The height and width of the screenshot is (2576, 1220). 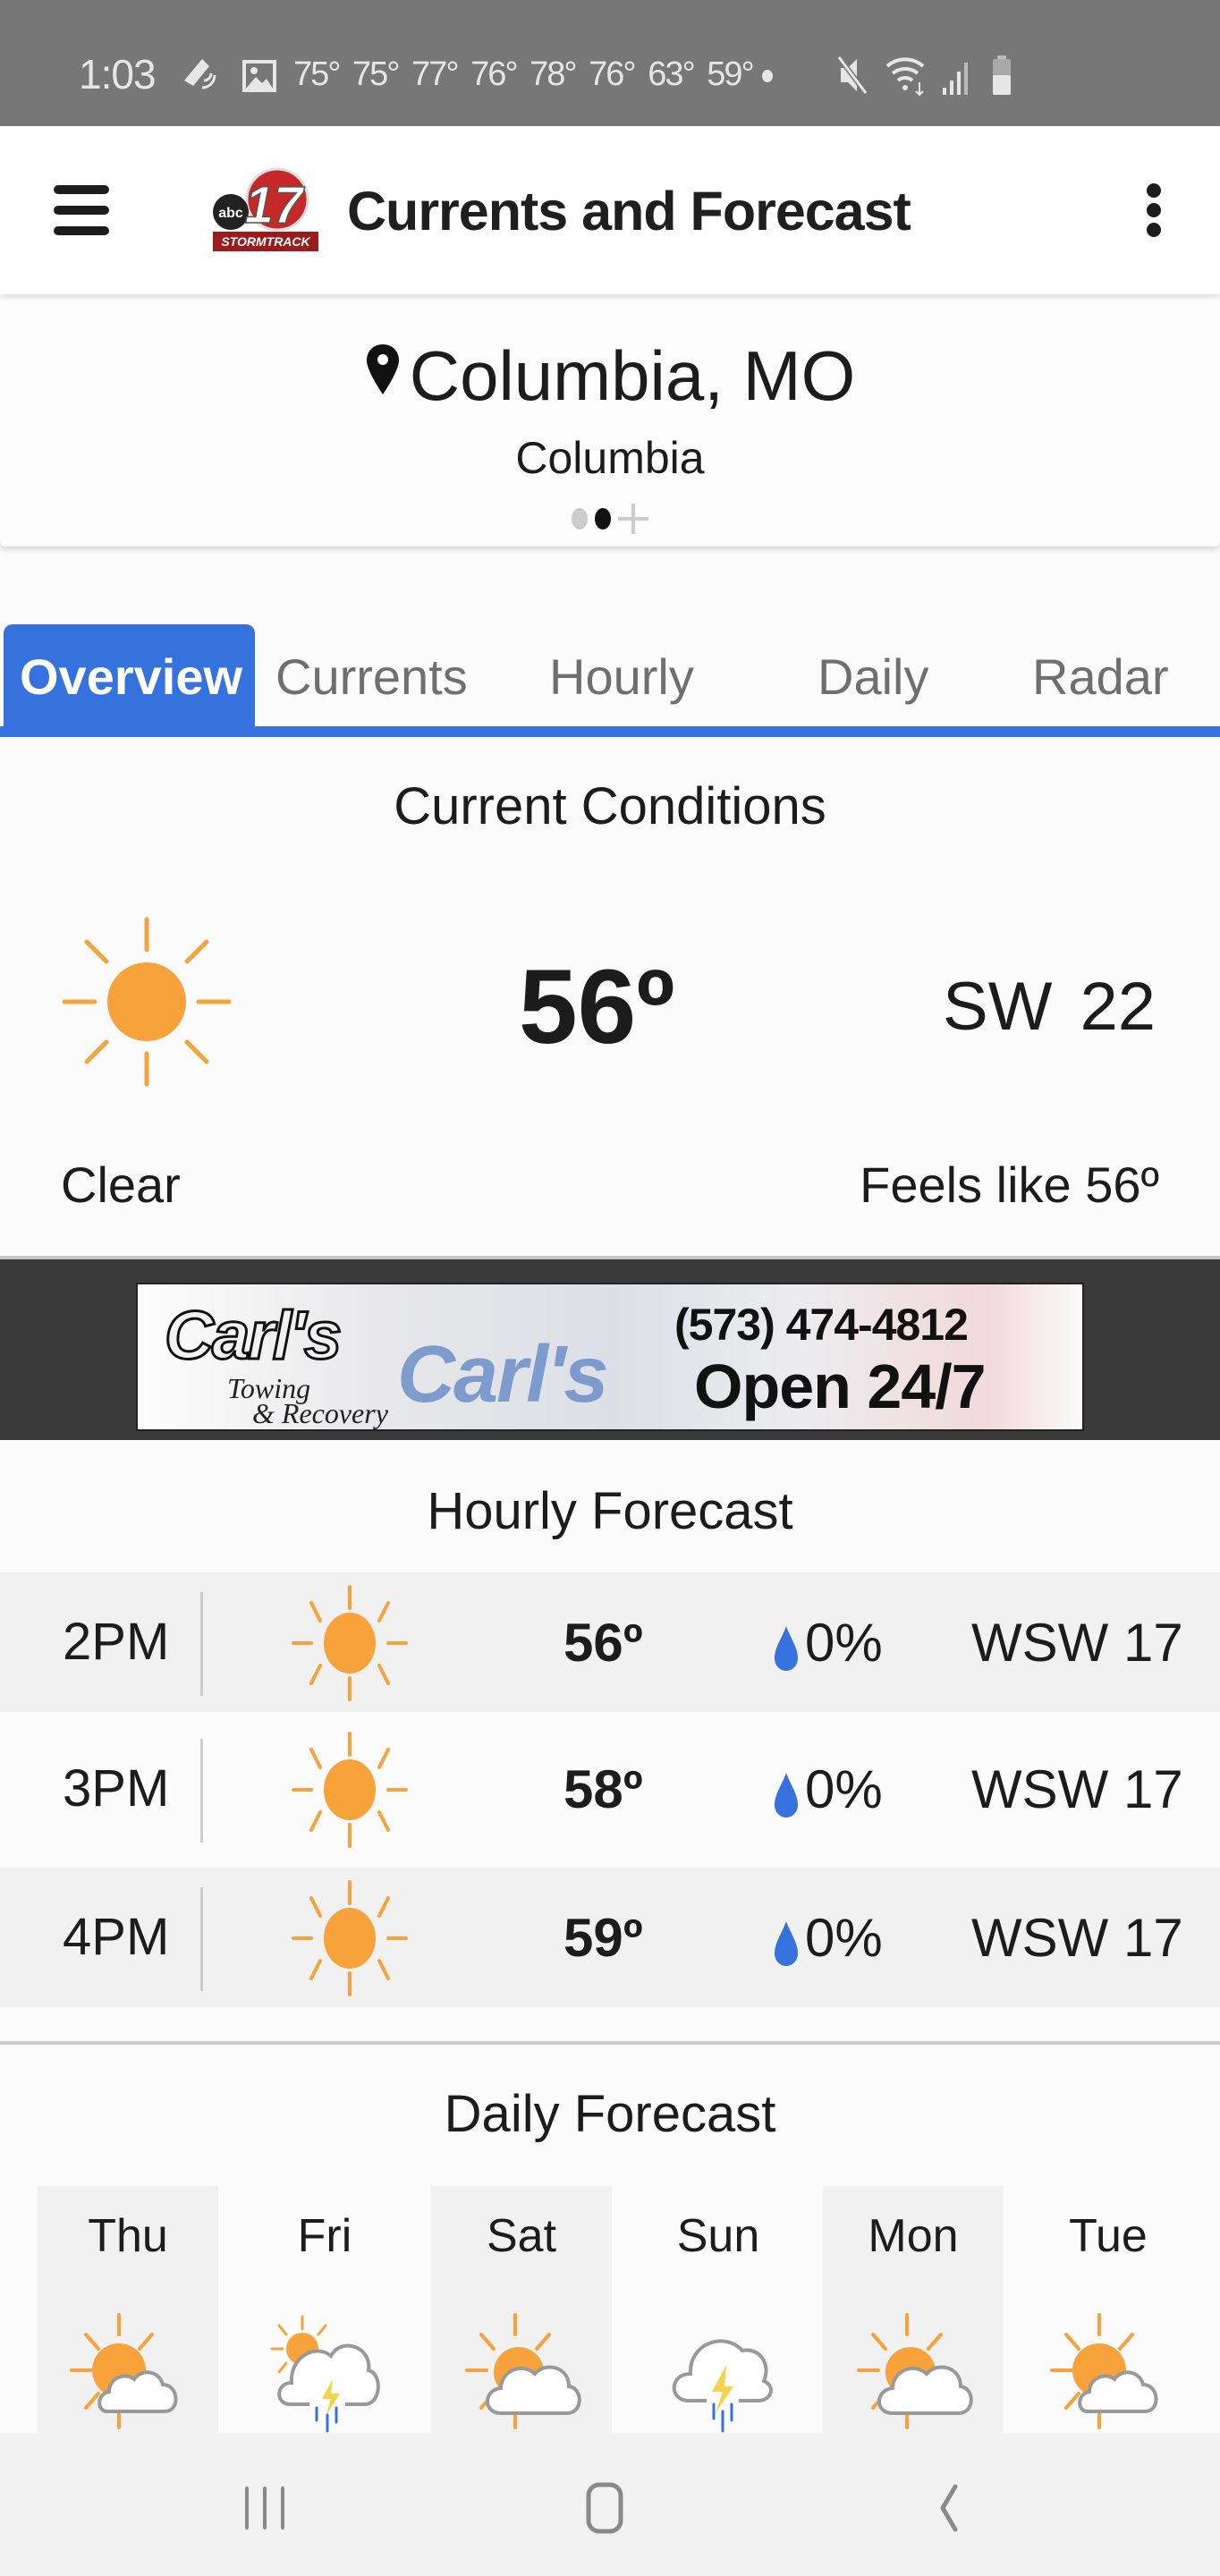 I want to click on day-name: Sun, so click(x=718, y=2236).